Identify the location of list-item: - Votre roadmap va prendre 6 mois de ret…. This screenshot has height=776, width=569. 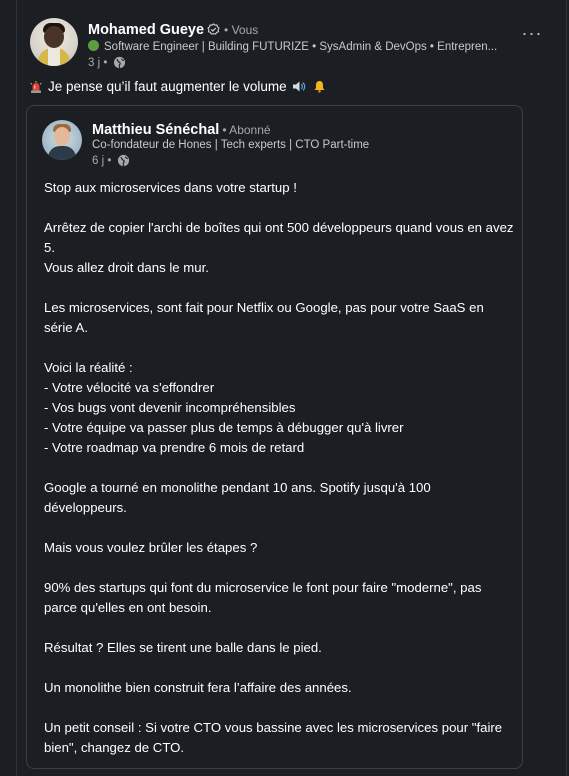
(174, 447).